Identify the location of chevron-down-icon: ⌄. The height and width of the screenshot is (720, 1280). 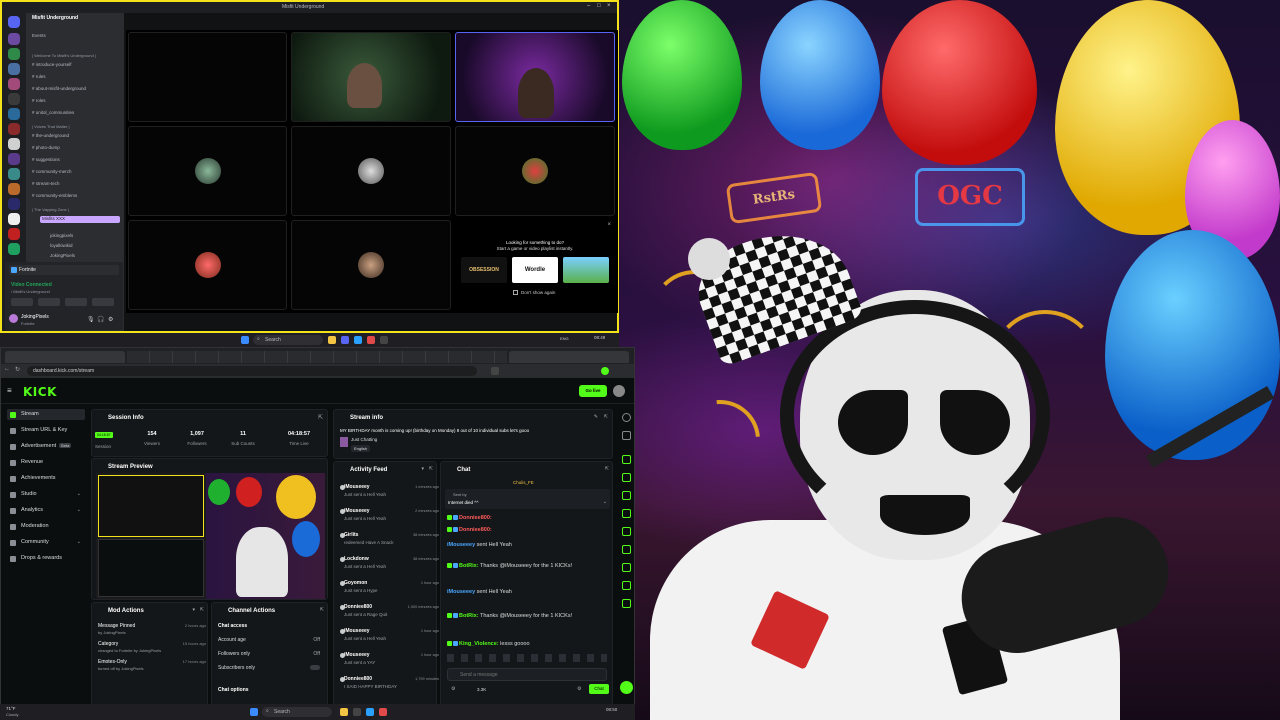
(605, 502).